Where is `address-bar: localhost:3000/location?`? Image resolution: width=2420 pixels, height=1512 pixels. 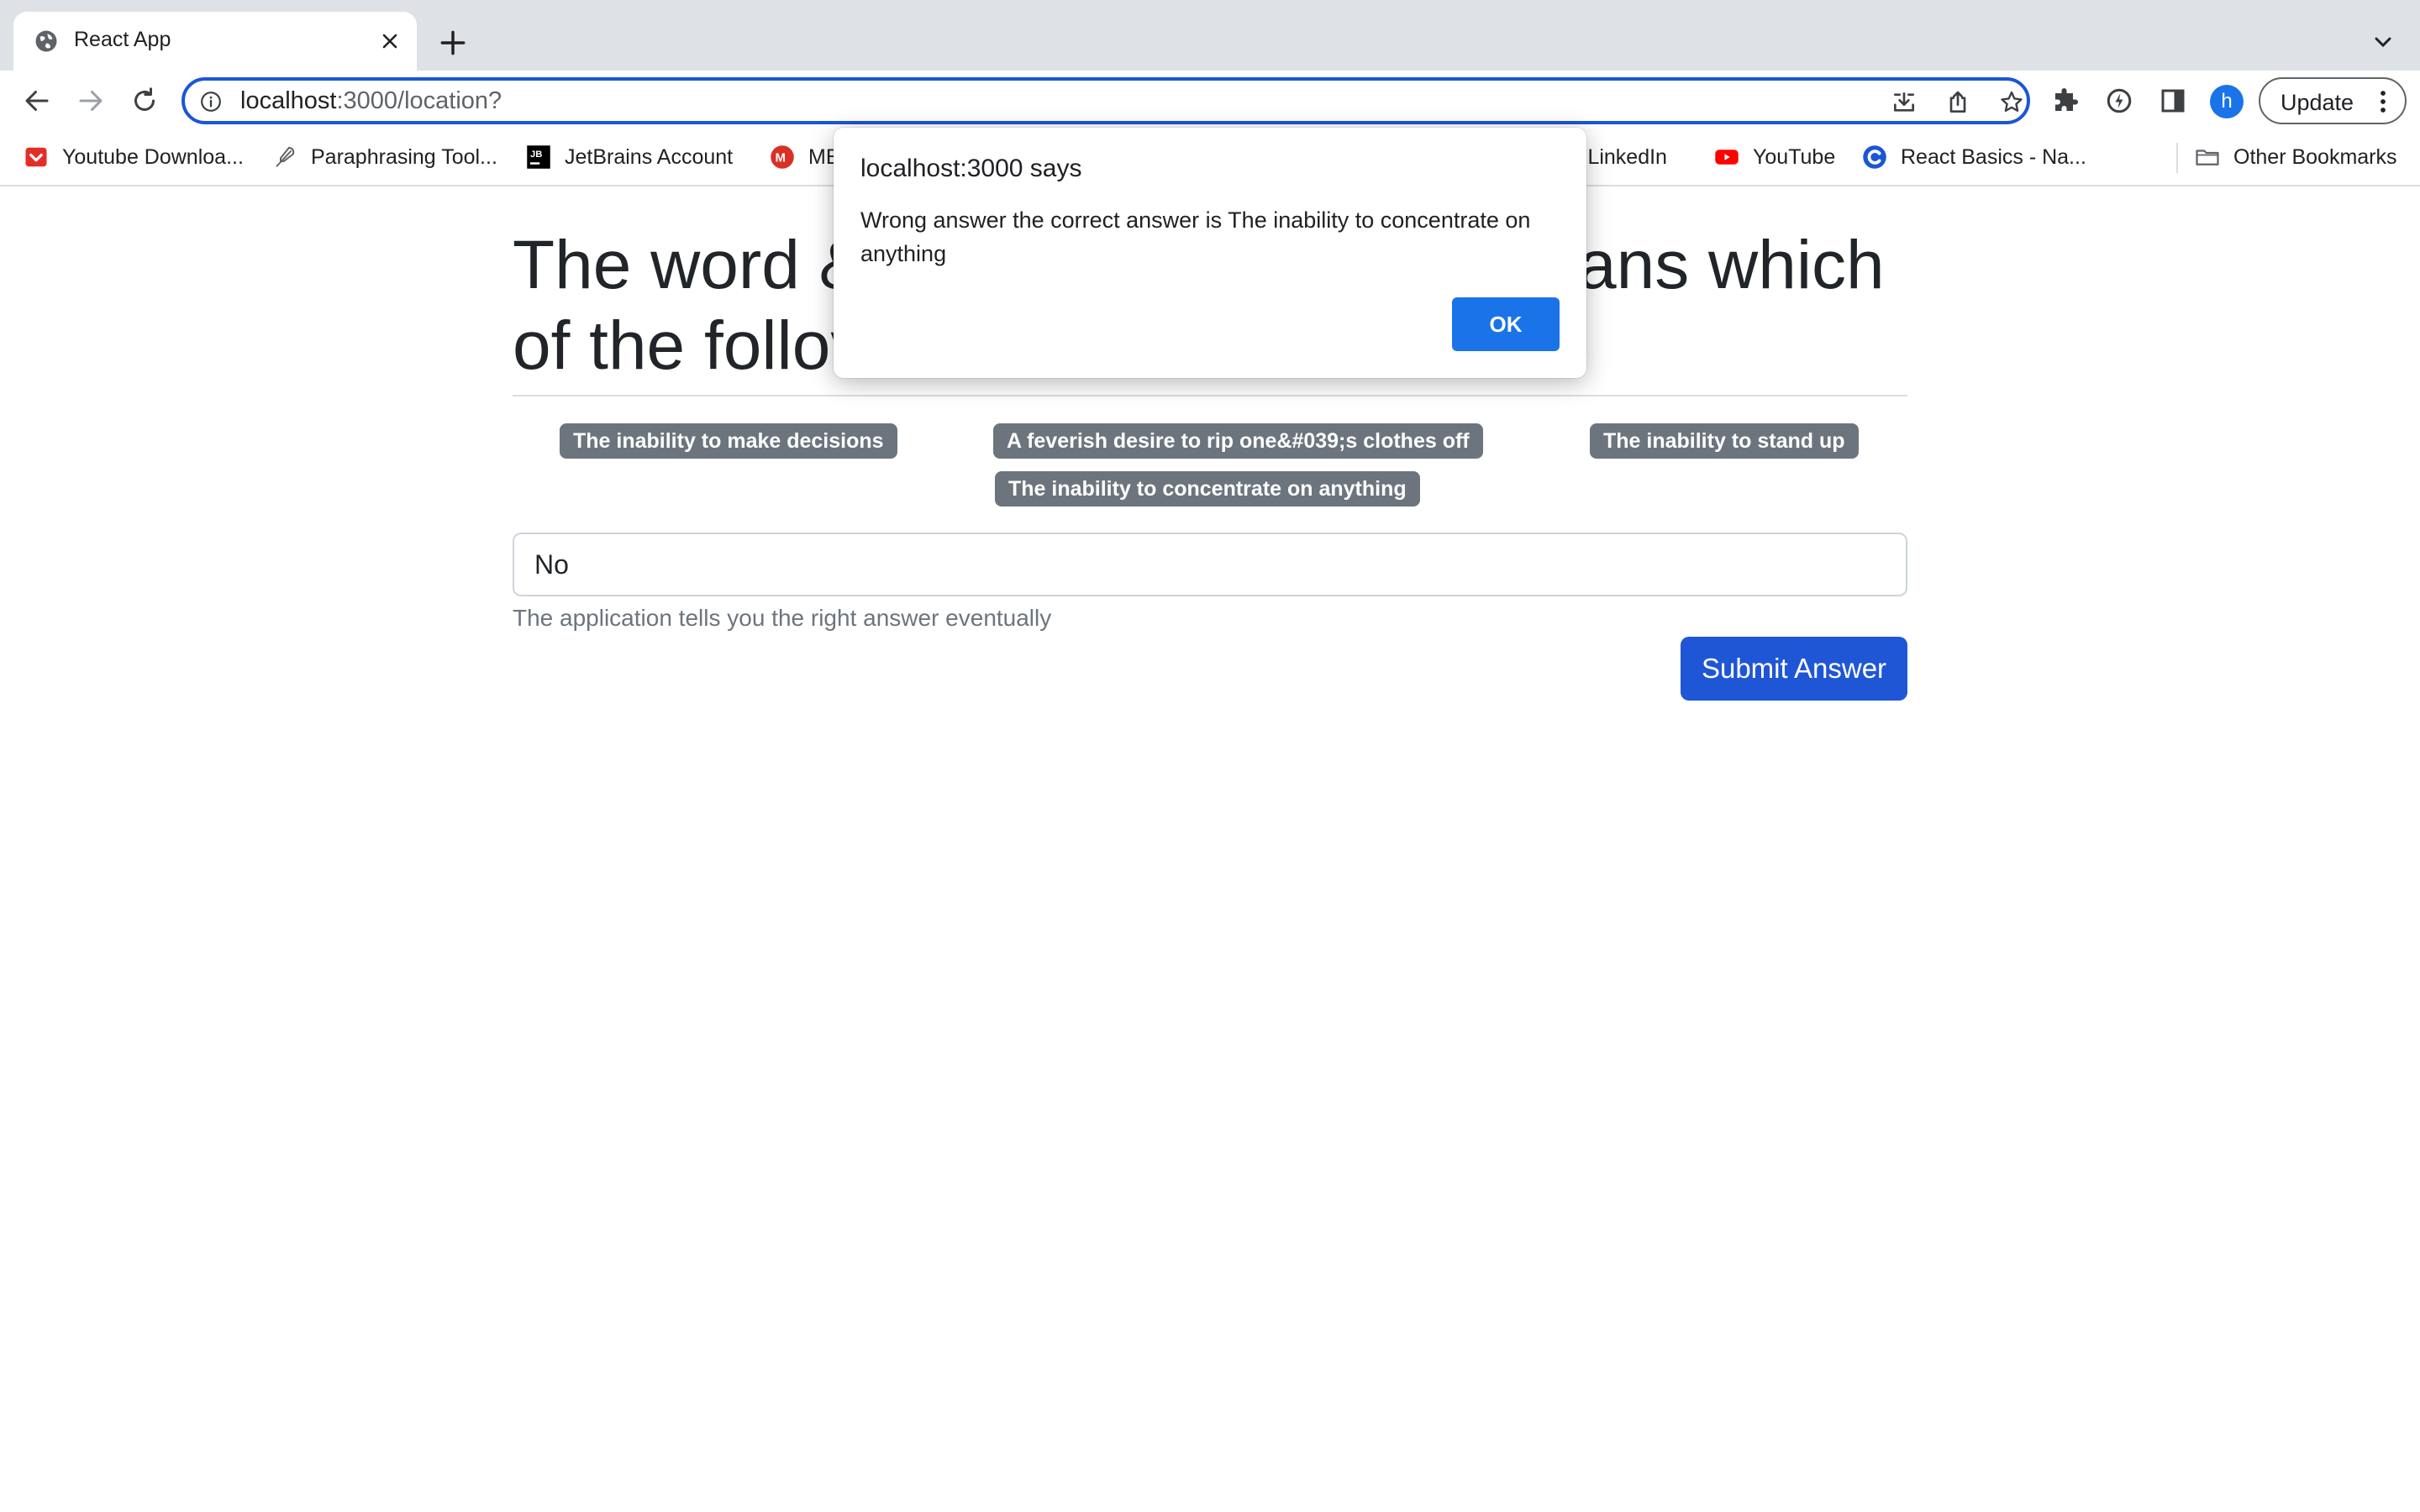
address-bar: localhost:3000/location? is located at coordinates (1106, 100).